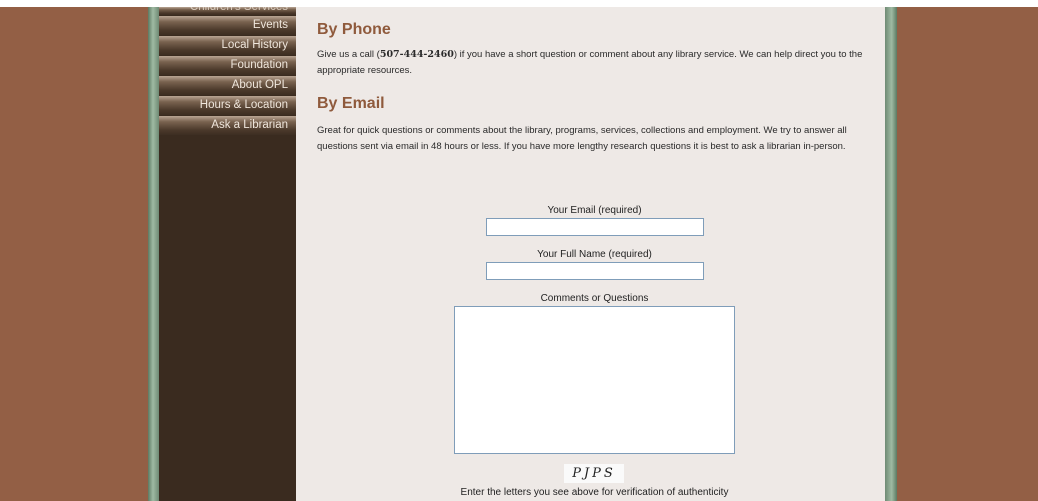 This screenshot has width=1038, height=501. What do you see at coordinates (227, 11) in the screenshot?
I see `sidebar-item-childrens-services: Children's Services` at bounding box center [227, 11].